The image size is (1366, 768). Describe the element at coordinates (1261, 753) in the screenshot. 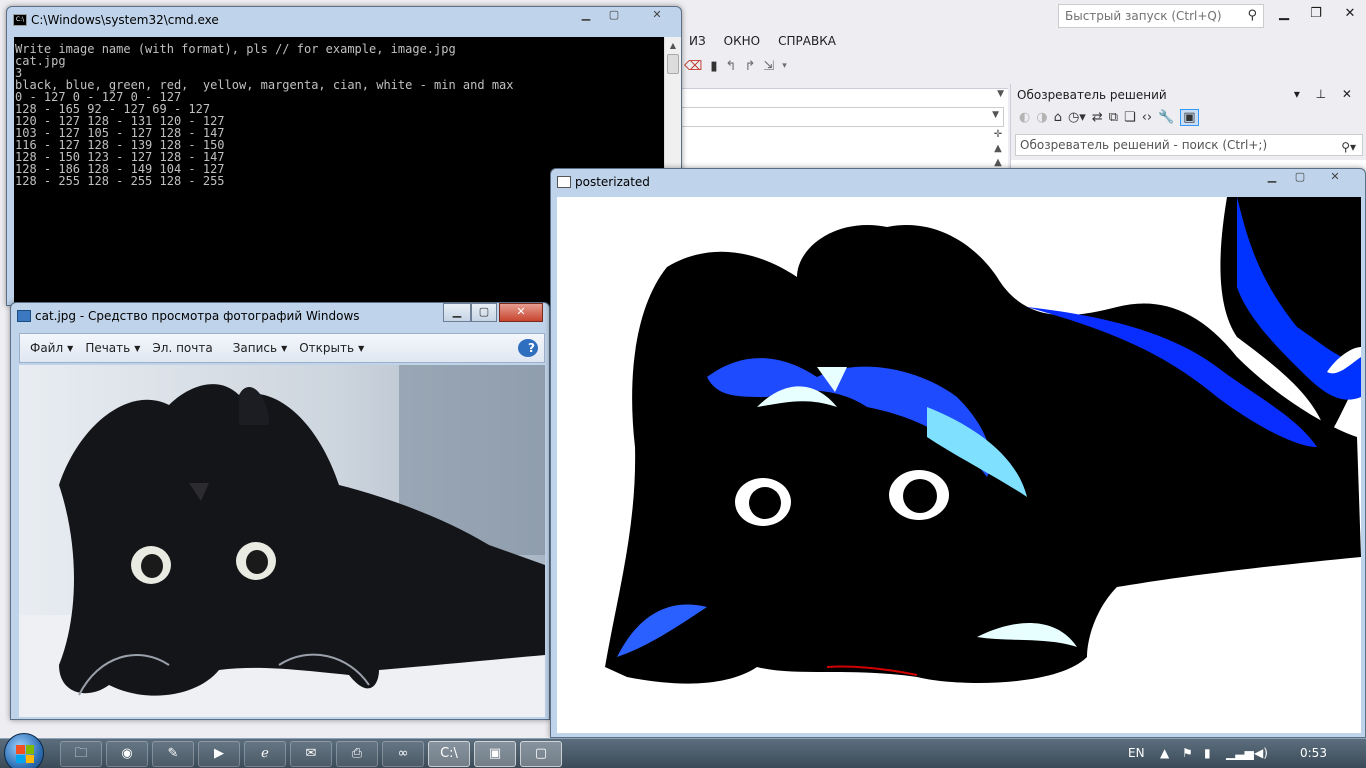

I see `volume-icon: ◀)` at that location.